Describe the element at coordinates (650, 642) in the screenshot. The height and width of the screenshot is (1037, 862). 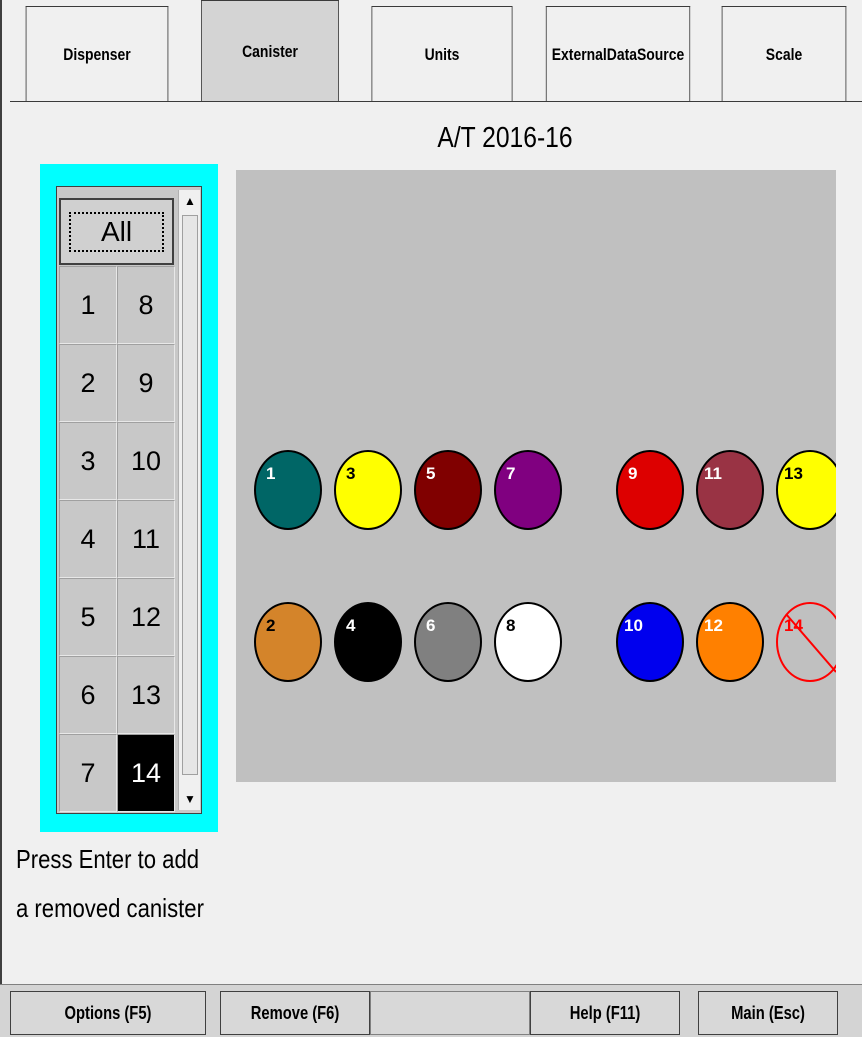
I see `canister-slot: 10` at that location.